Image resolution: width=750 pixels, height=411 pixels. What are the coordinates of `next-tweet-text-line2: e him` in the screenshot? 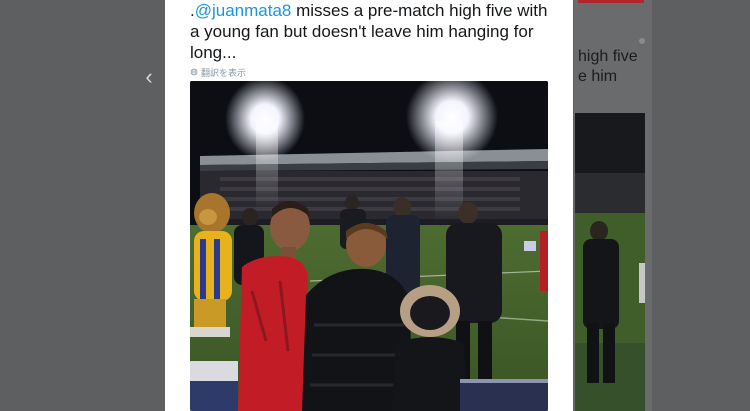 It's located at (598, 76).